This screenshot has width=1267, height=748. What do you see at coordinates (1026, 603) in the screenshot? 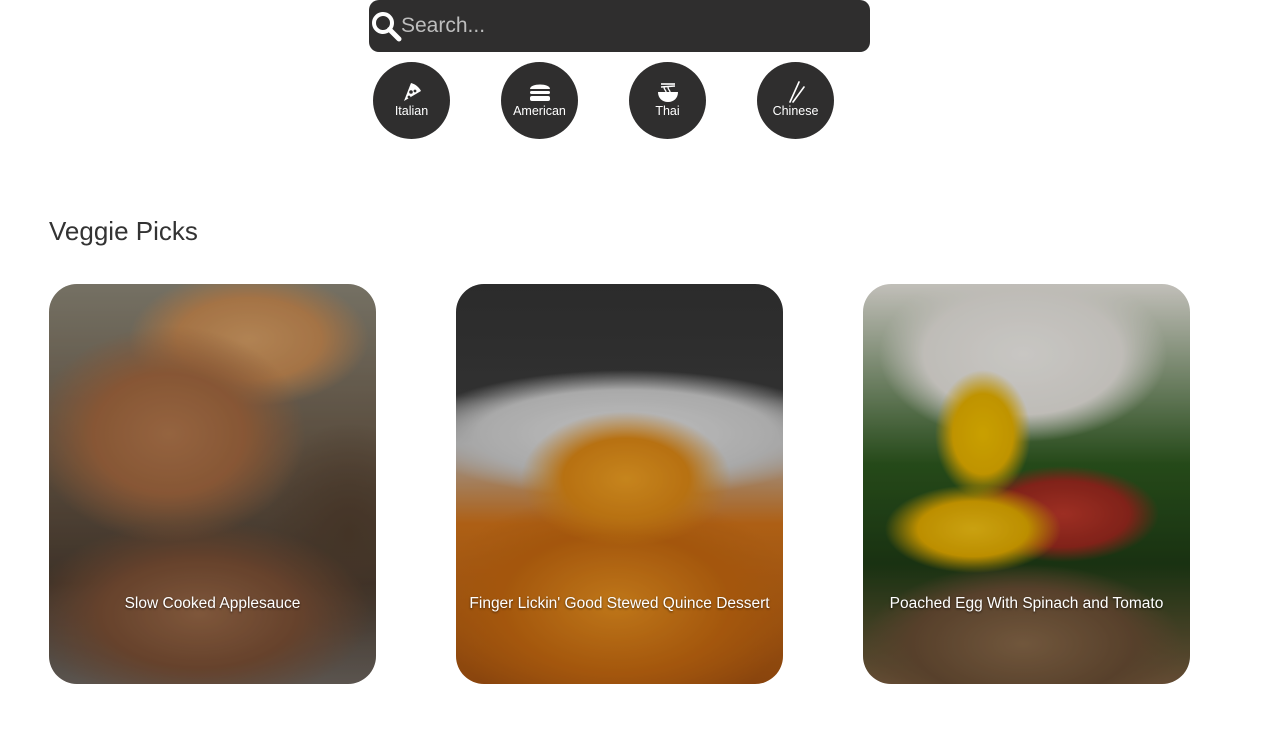
I see `recipe-title: Poached Egg With Spinach and Tomato` at bounding box center [1026, 603].